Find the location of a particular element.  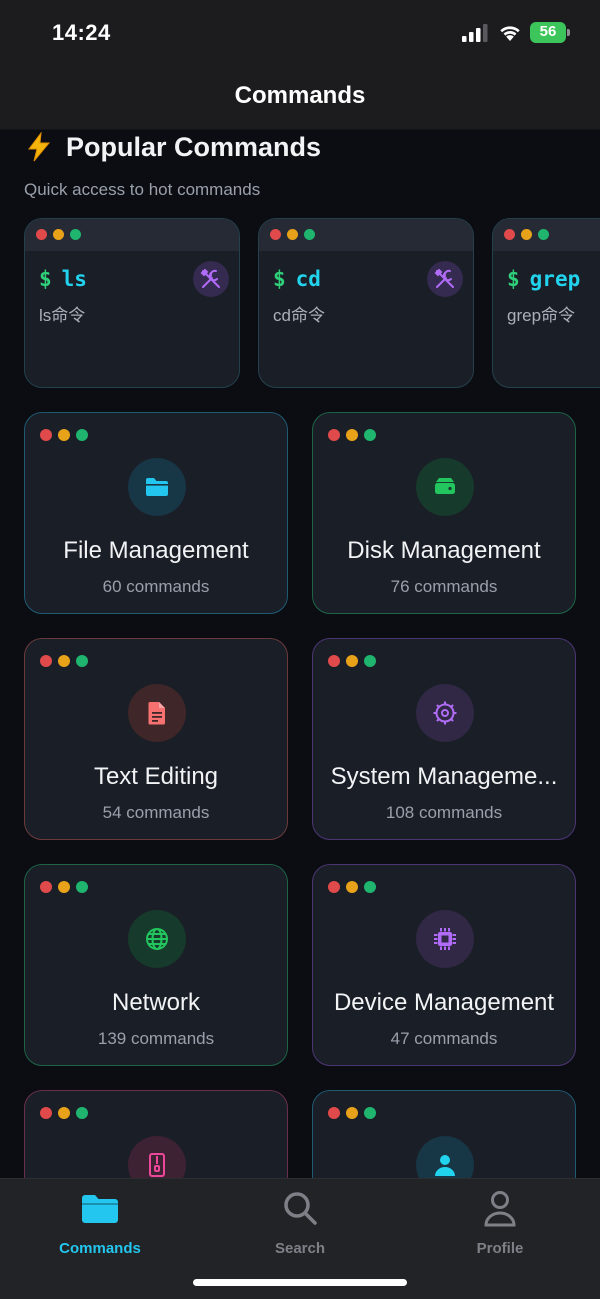

status-bar: 14:24 56 is located at coordinates (300, 32).